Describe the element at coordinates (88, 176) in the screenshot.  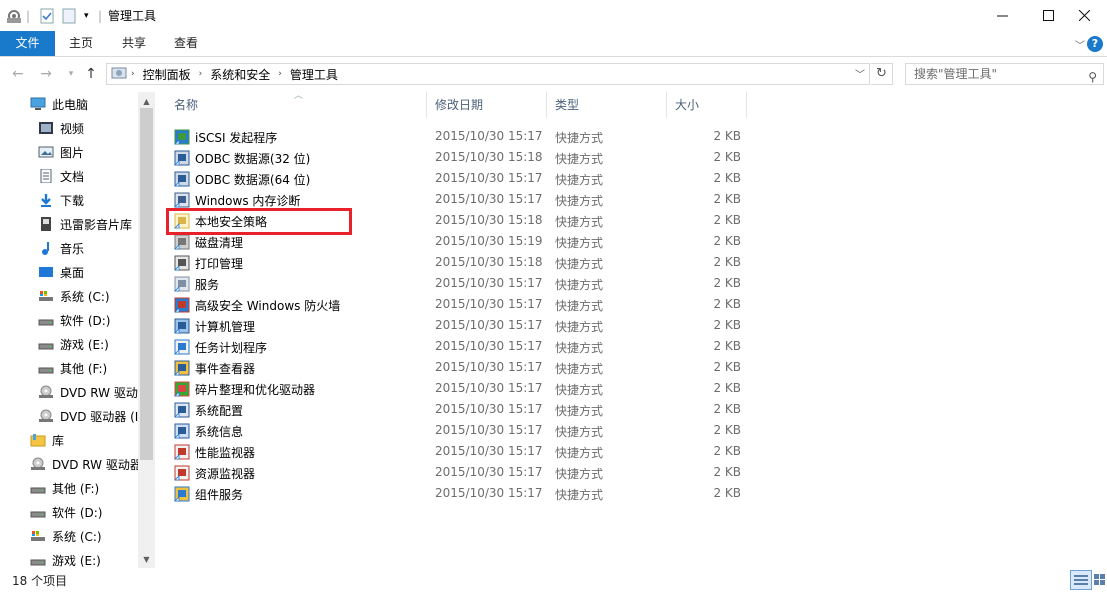
I see `sidebar-item: 文档` at that location.